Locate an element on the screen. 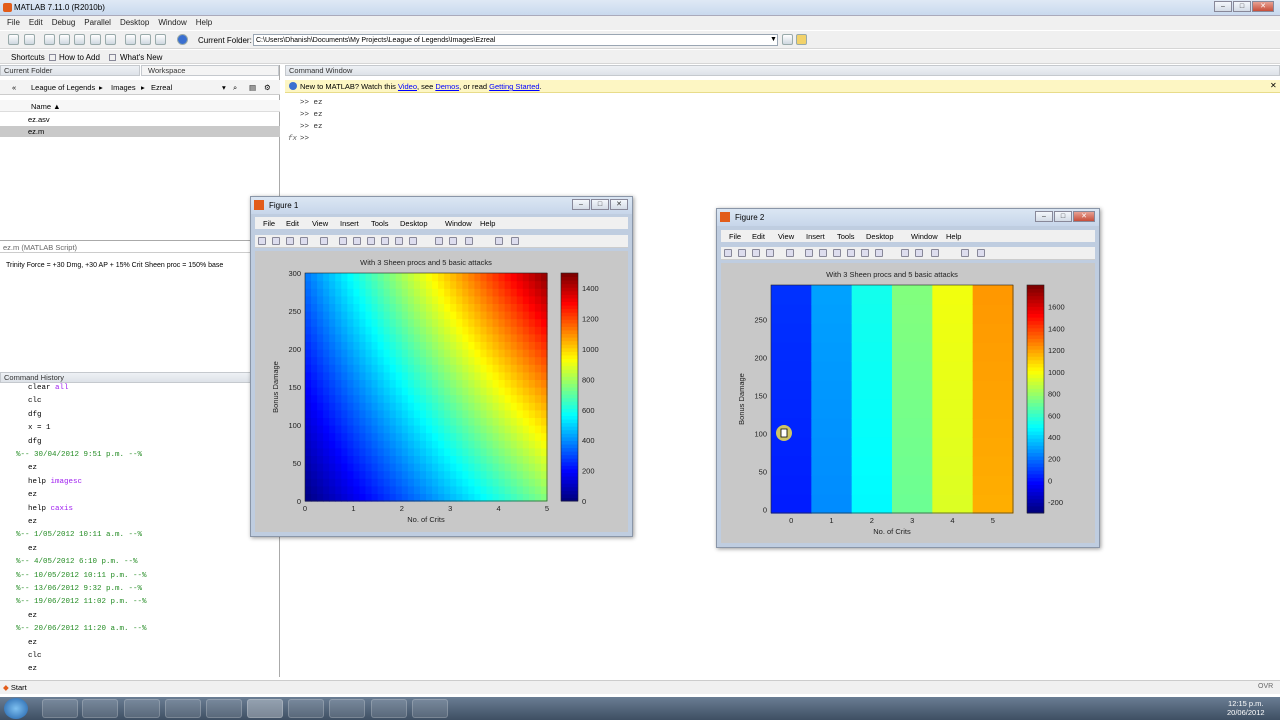 The height and width of the screenshot is (720, 1280). close-icon: ✕ is located at coordinates (1273, 85).